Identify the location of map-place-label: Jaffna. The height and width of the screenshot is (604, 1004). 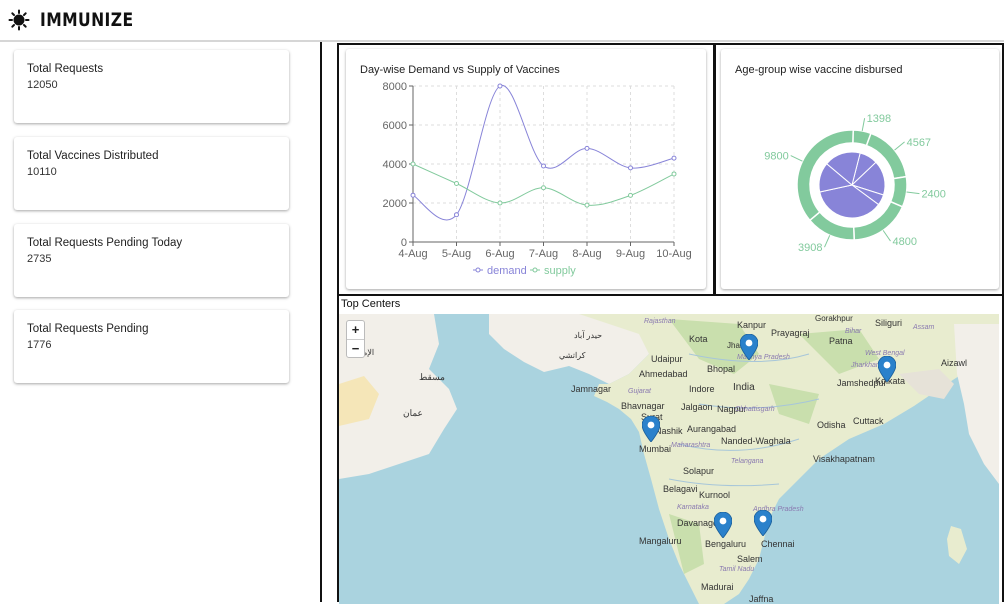
(761, 599).